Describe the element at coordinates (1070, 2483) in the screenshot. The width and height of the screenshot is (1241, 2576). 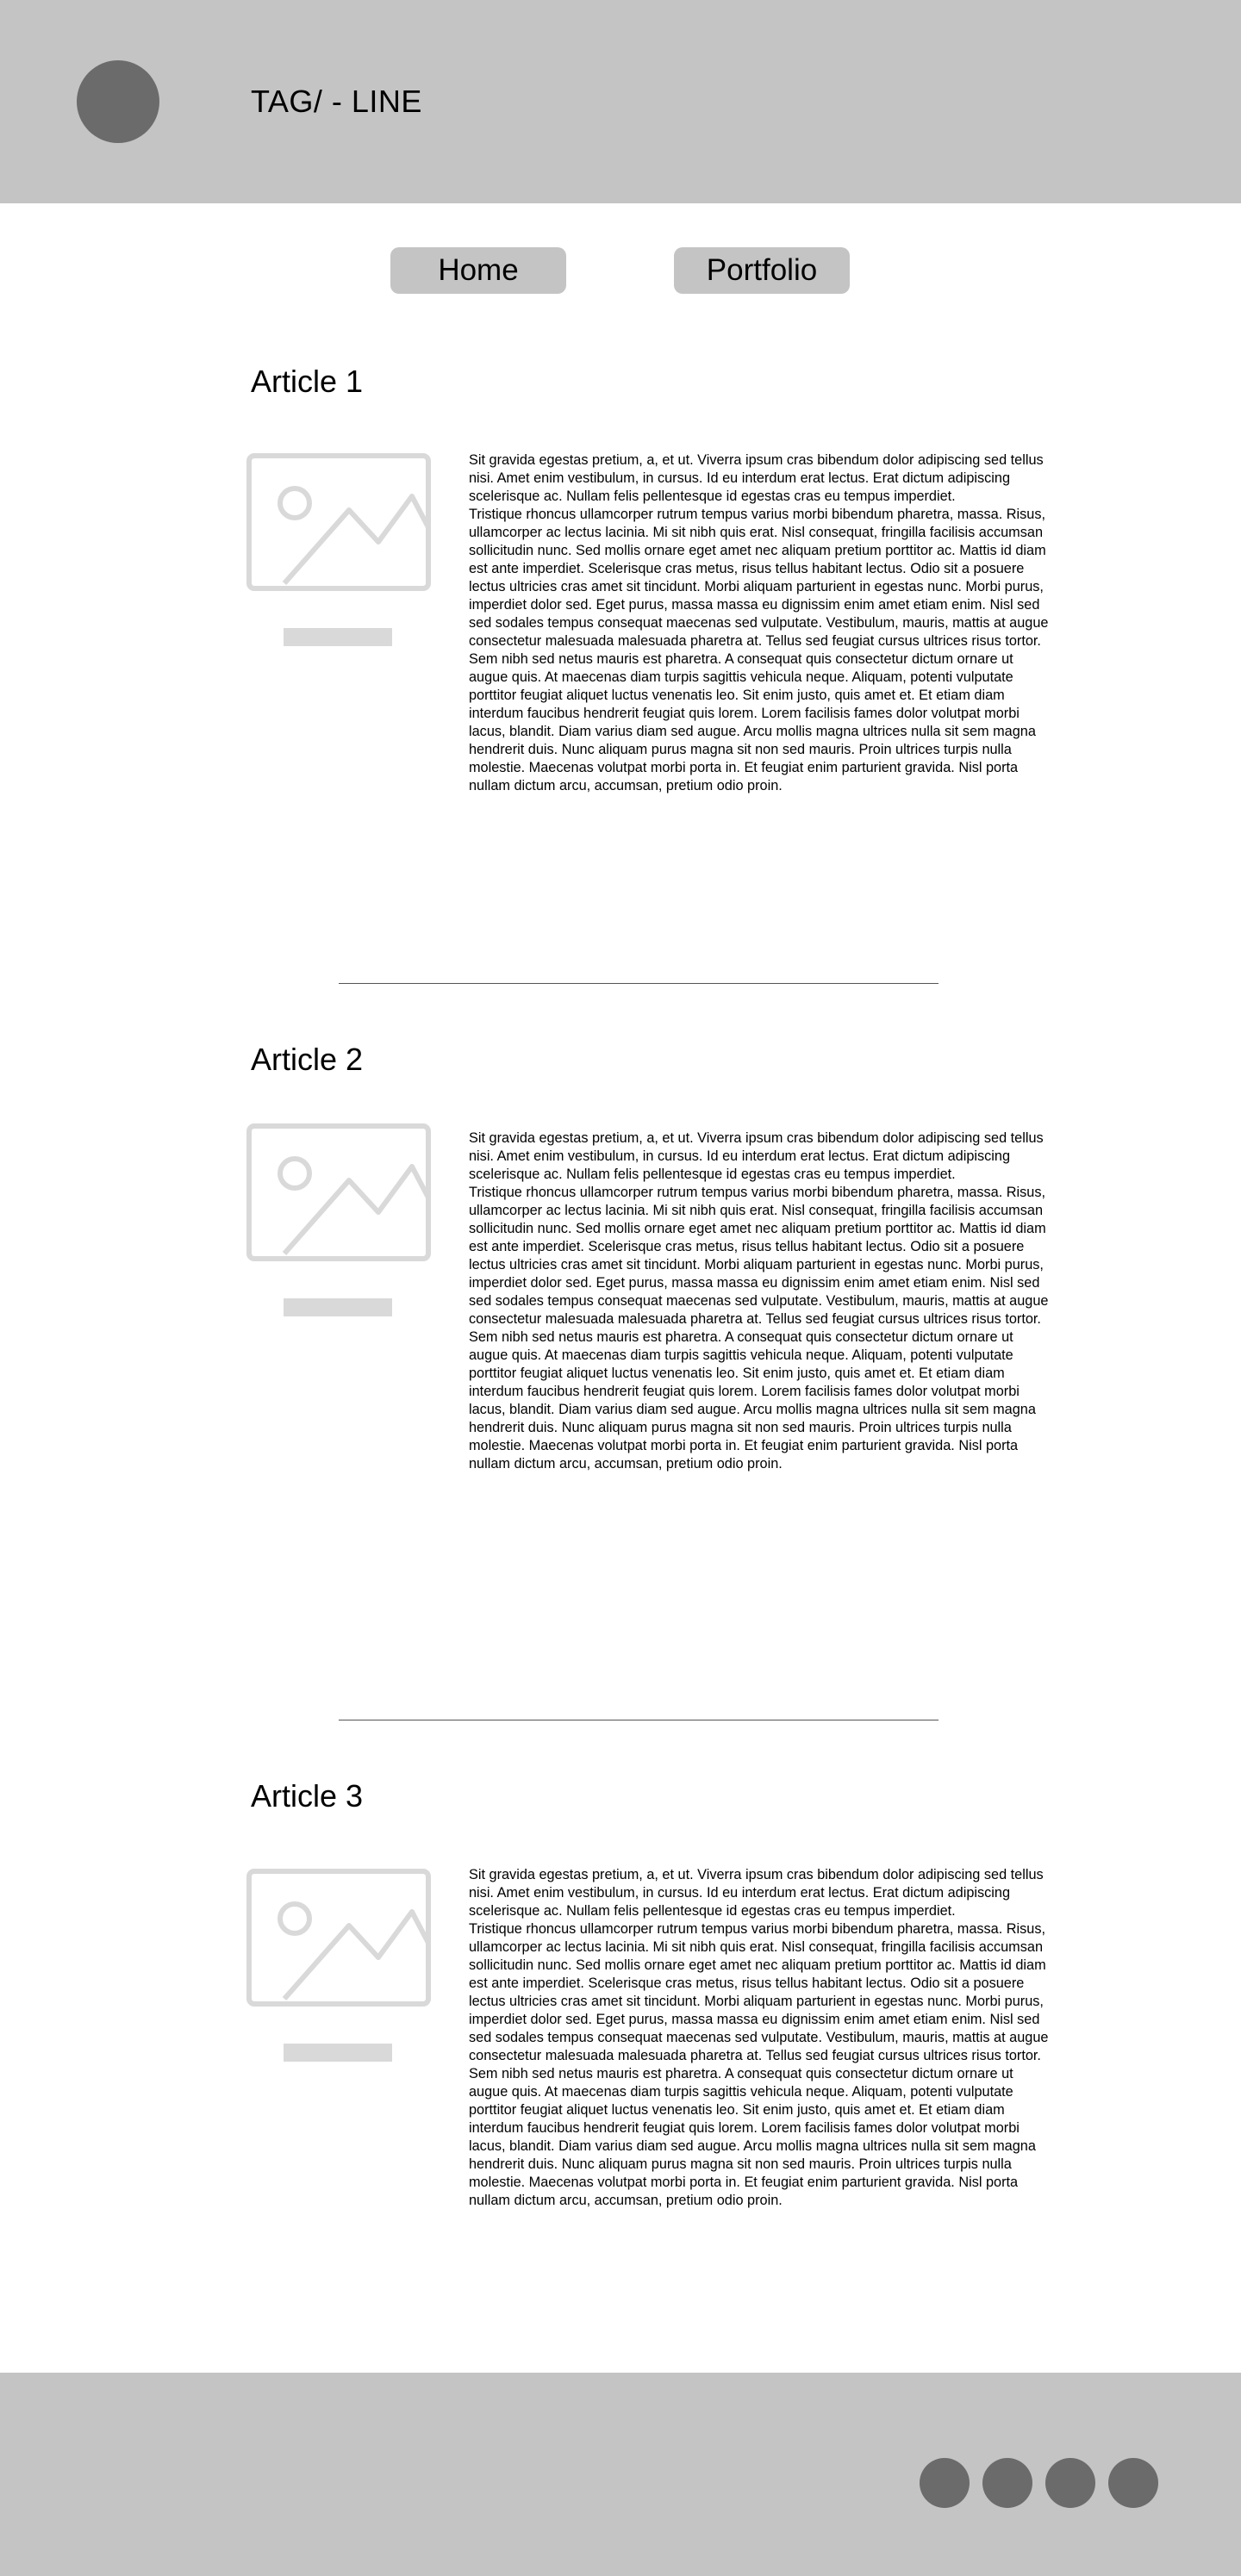
I see `social-link-3-icon` at that location.